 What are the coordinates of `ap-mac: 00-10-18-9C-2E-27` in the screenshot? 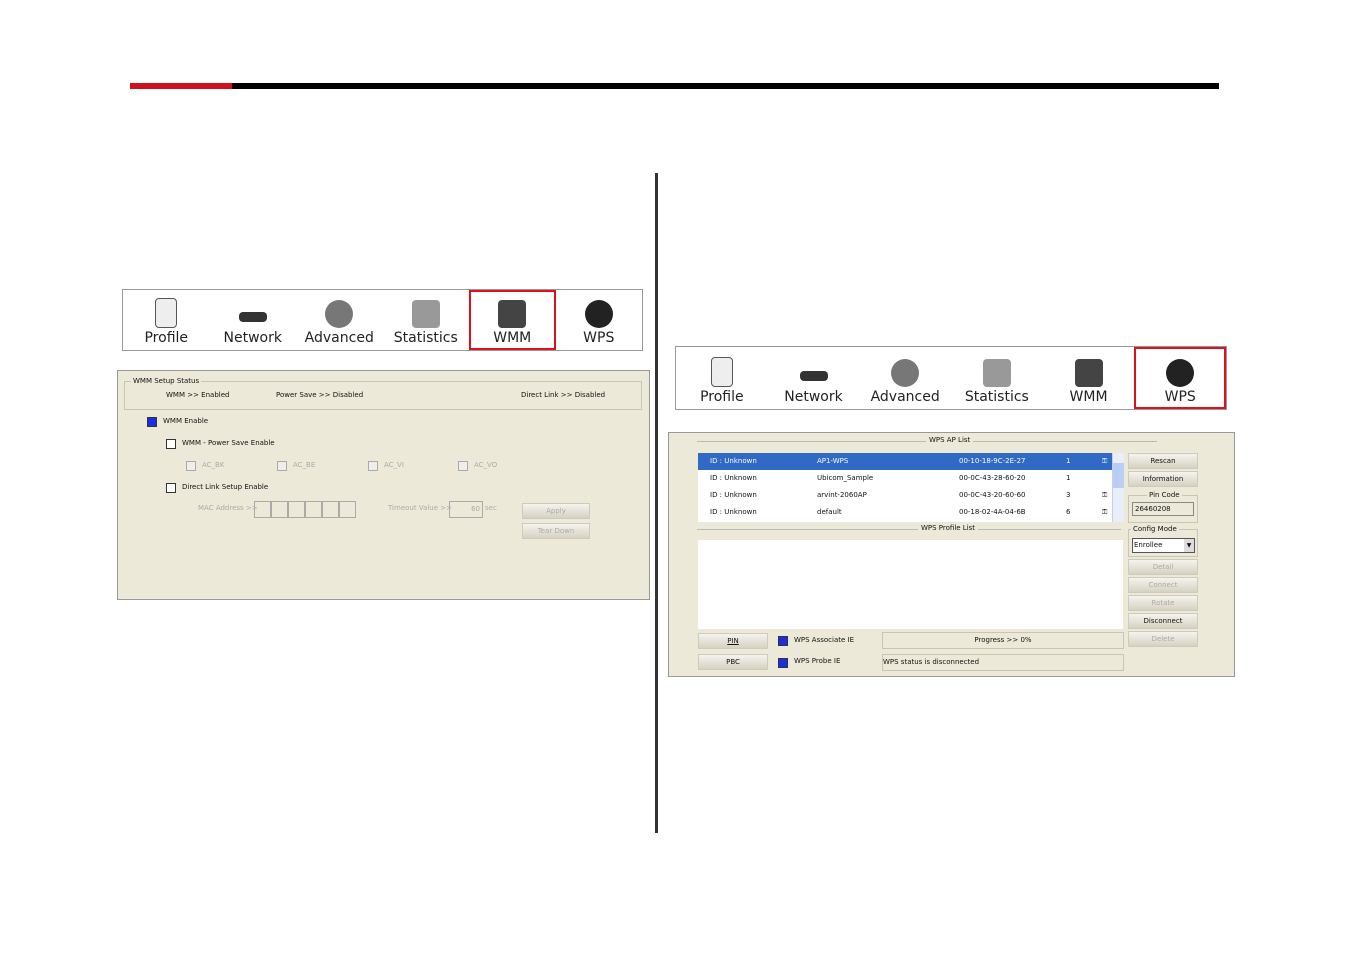 It's located at (992, 461).